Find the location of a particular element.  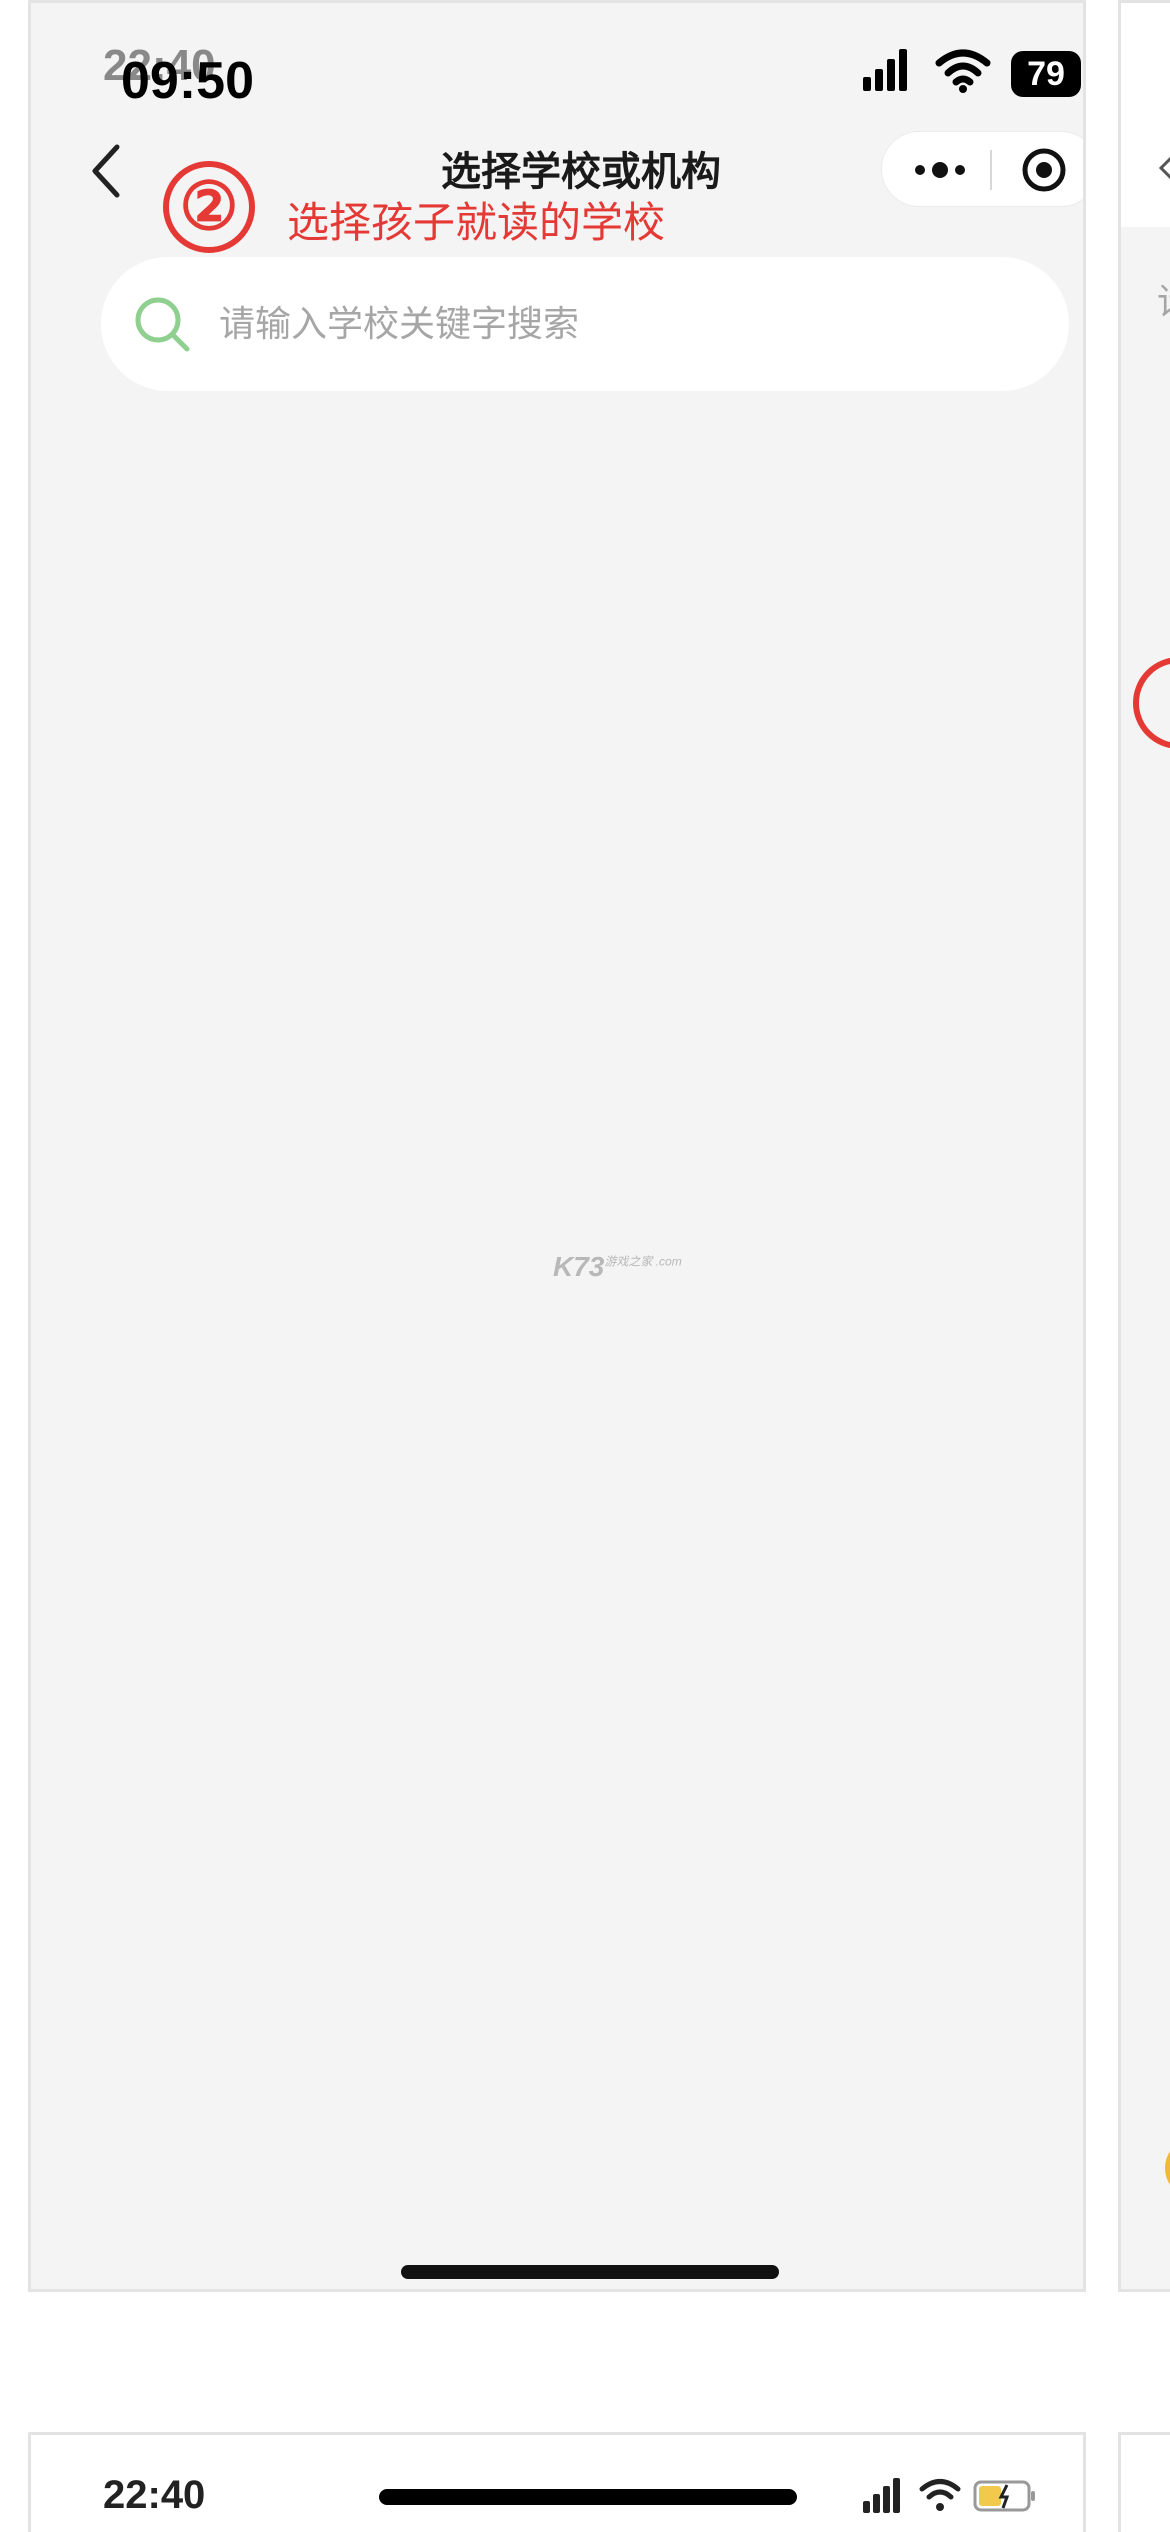

next-screen-adjacent-edge is located at coordinates (1144, 2482).